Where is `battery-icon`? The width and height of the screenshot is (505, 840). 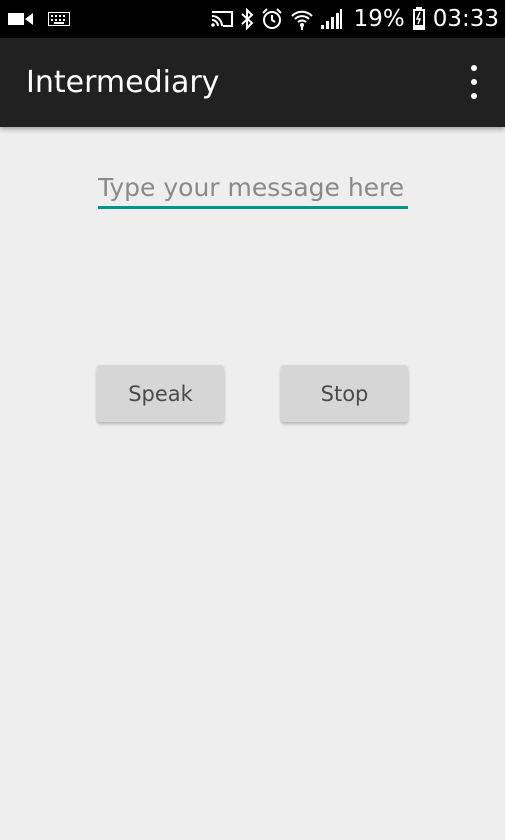 battery-icon is located at coordinates (419, 19).